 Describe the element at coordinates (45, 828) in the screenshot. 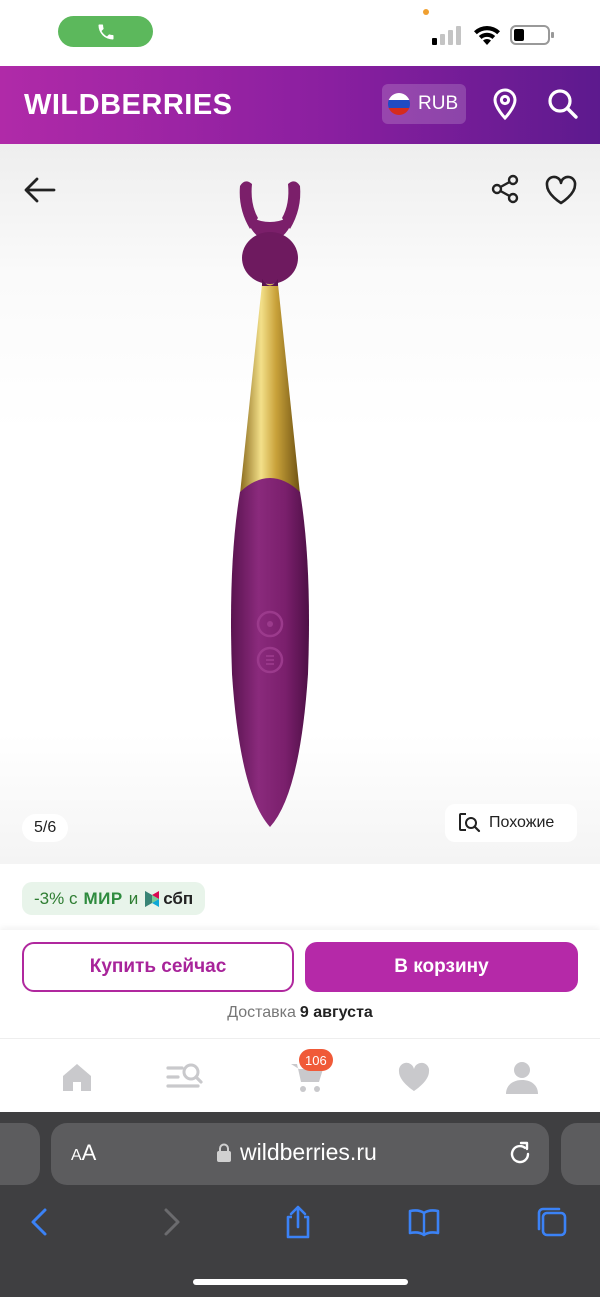

I see `image-counter: 5/6` at that location.